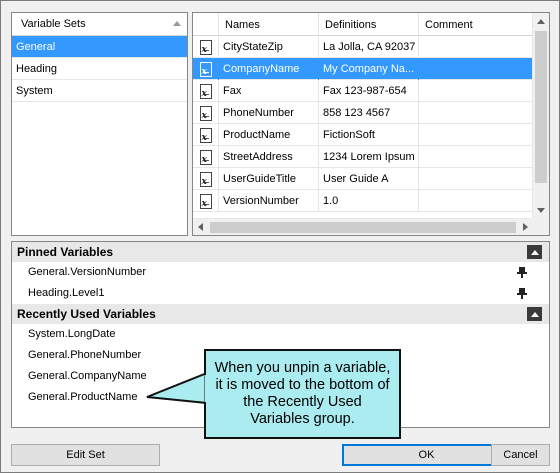 The height and width of the screenshot is (473, 560). Describe the element at coordinates (99, 24) in the screenshot. I see `variable-sets-header: Variable Sets` at that location.